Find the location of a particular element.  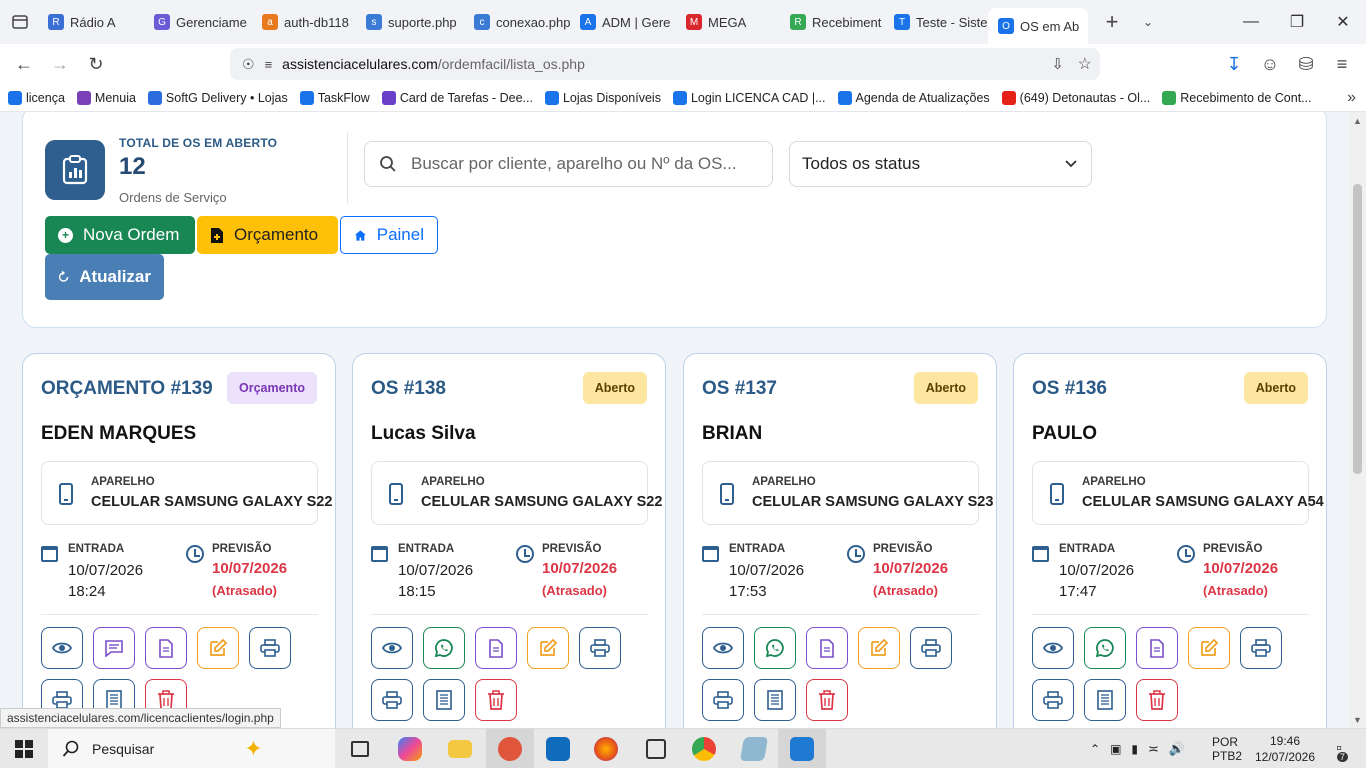

reload-icon: ↻ is located at coordinates (96, 64).